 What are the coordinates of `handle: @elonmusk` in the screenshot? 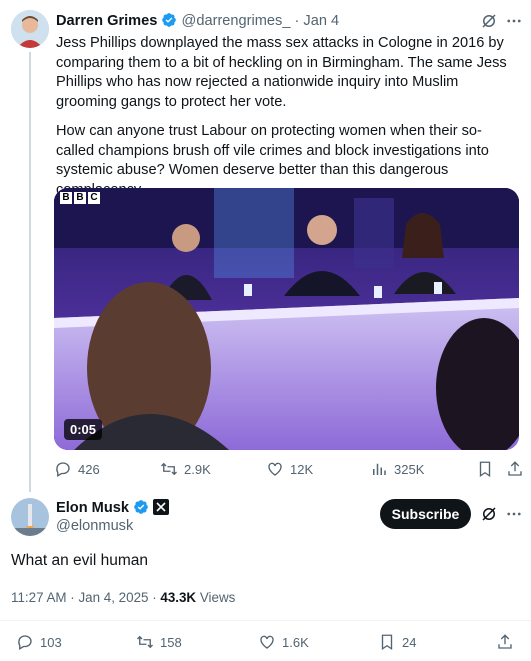 It's located at (94, 526).